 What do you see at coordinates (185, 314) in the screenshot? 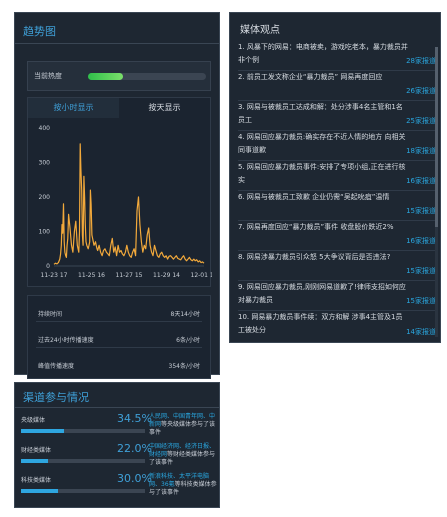
I see `stat-value: 8天14小时` at bounding box center [185, 314].